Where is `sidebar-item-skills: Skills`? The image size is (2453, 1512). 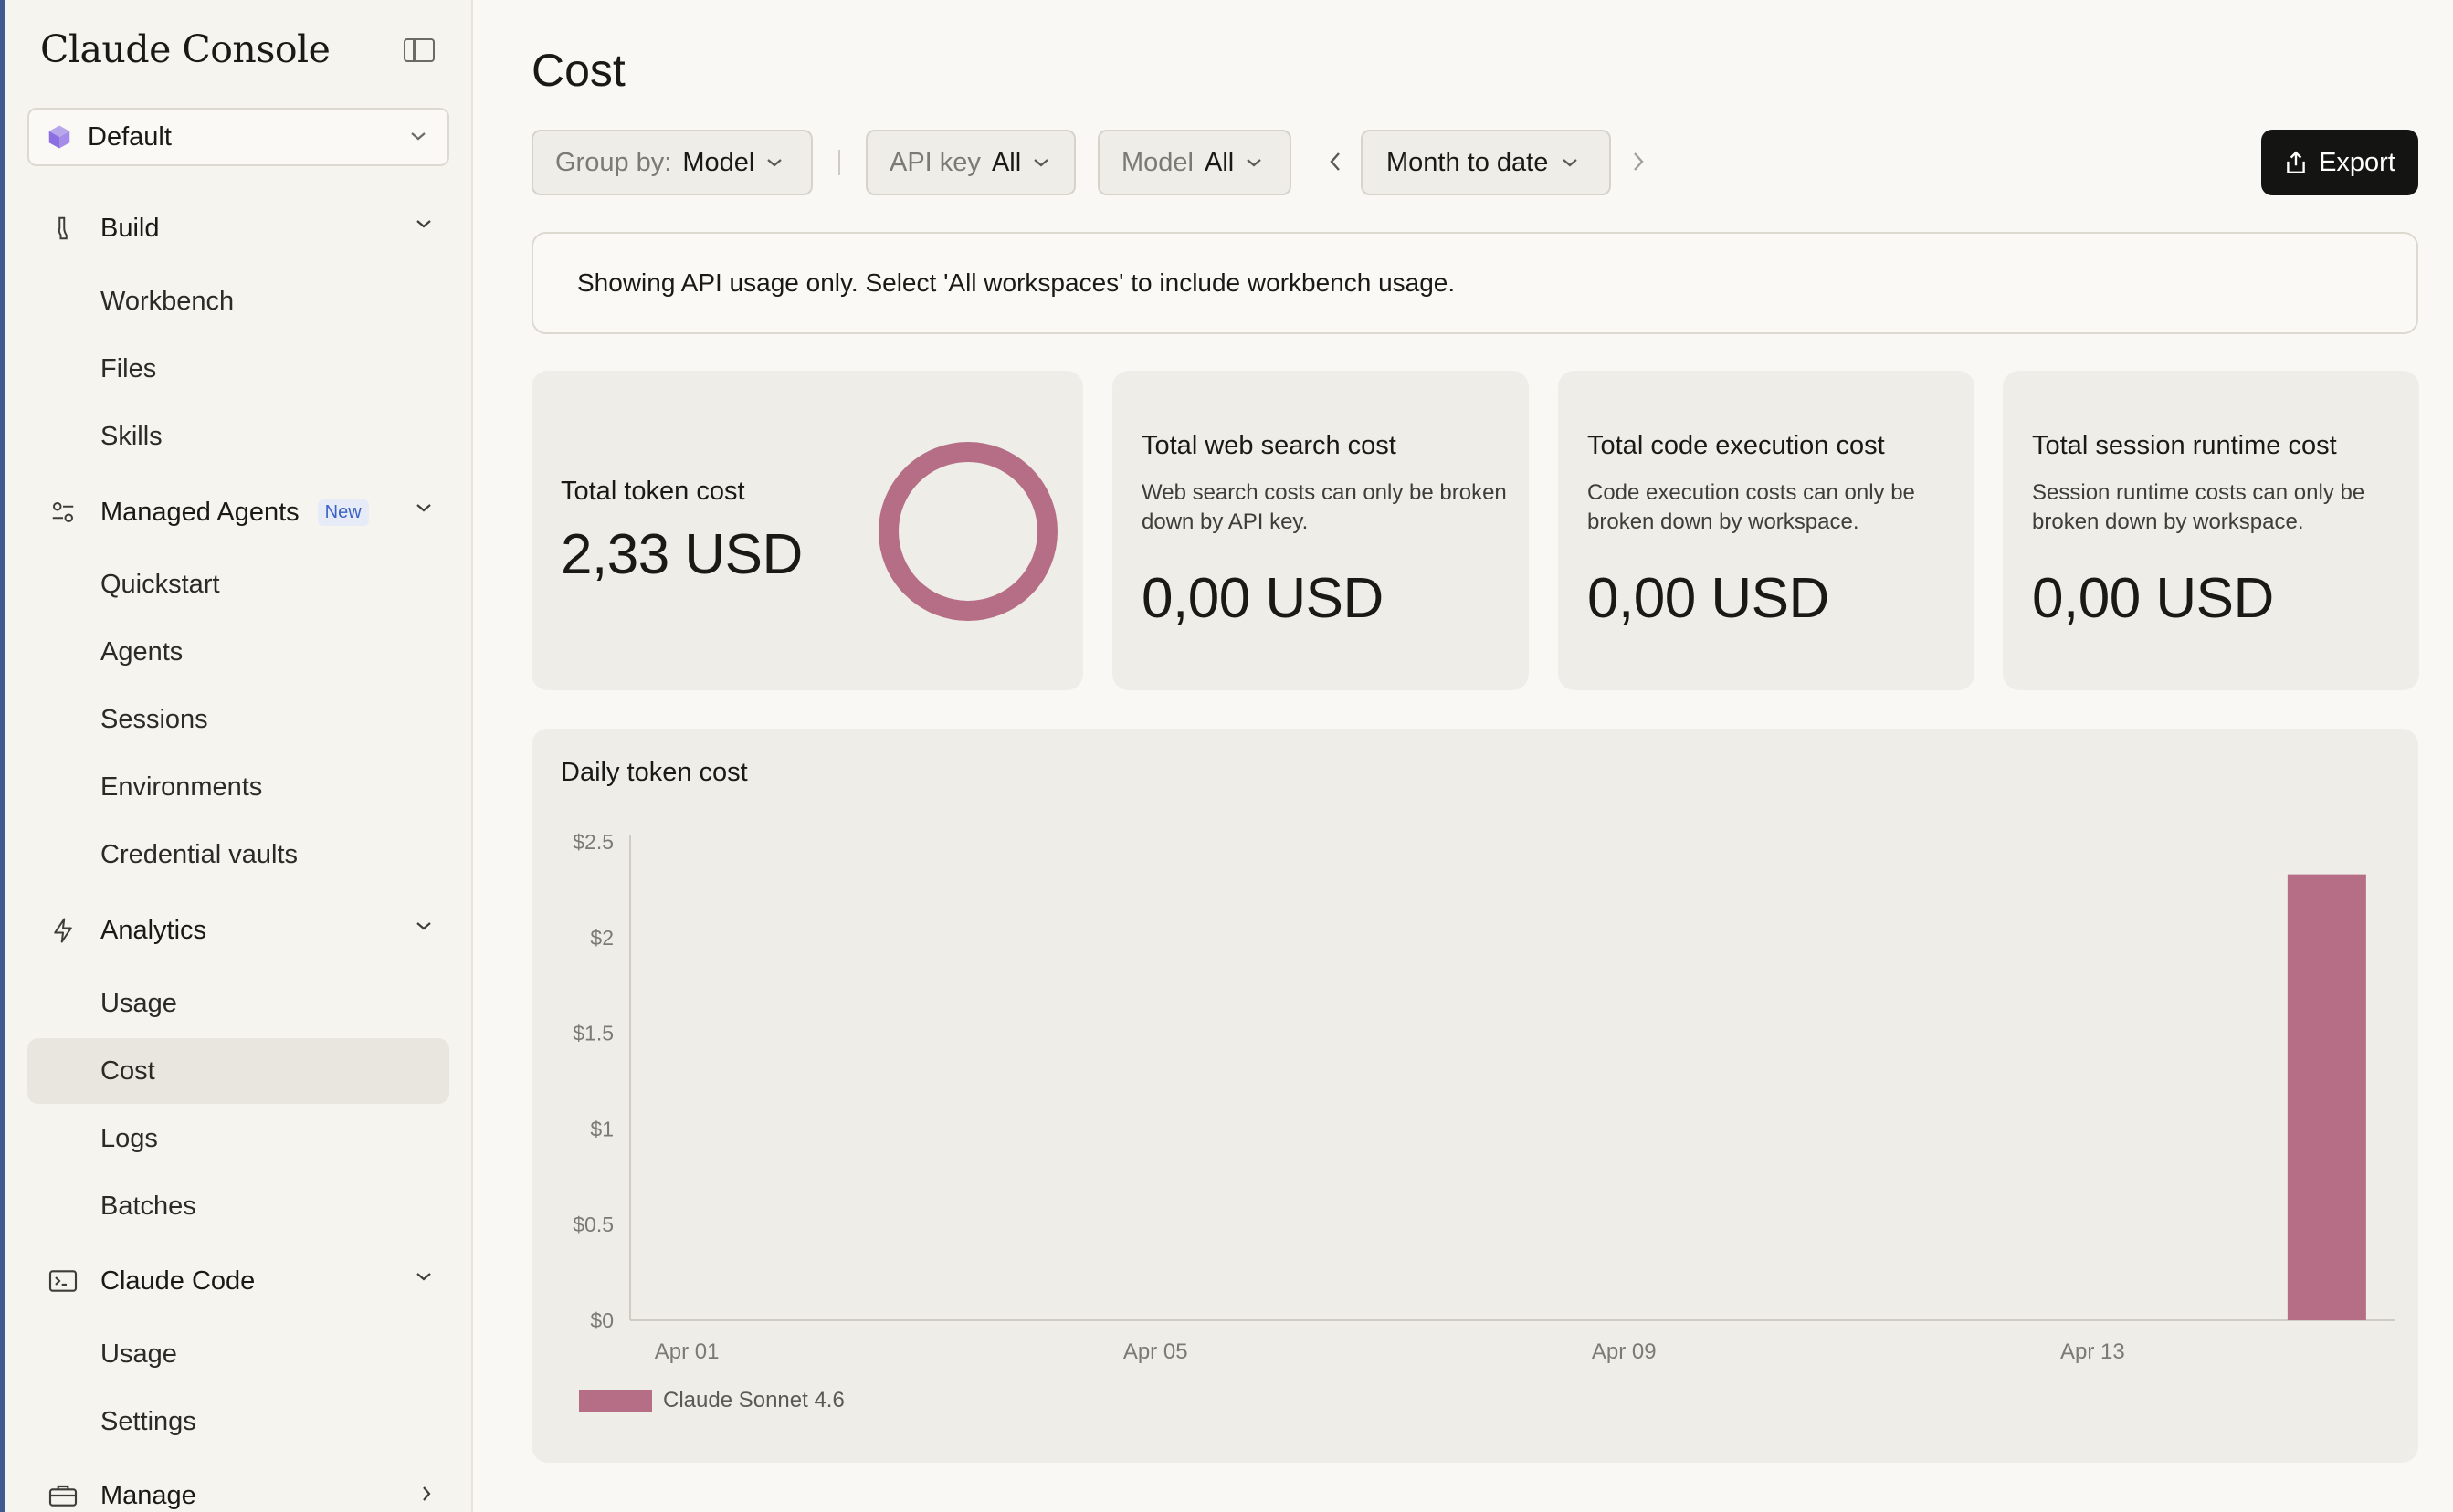 sidebar-item-skills: Skills is located at coordinates (238, 436).